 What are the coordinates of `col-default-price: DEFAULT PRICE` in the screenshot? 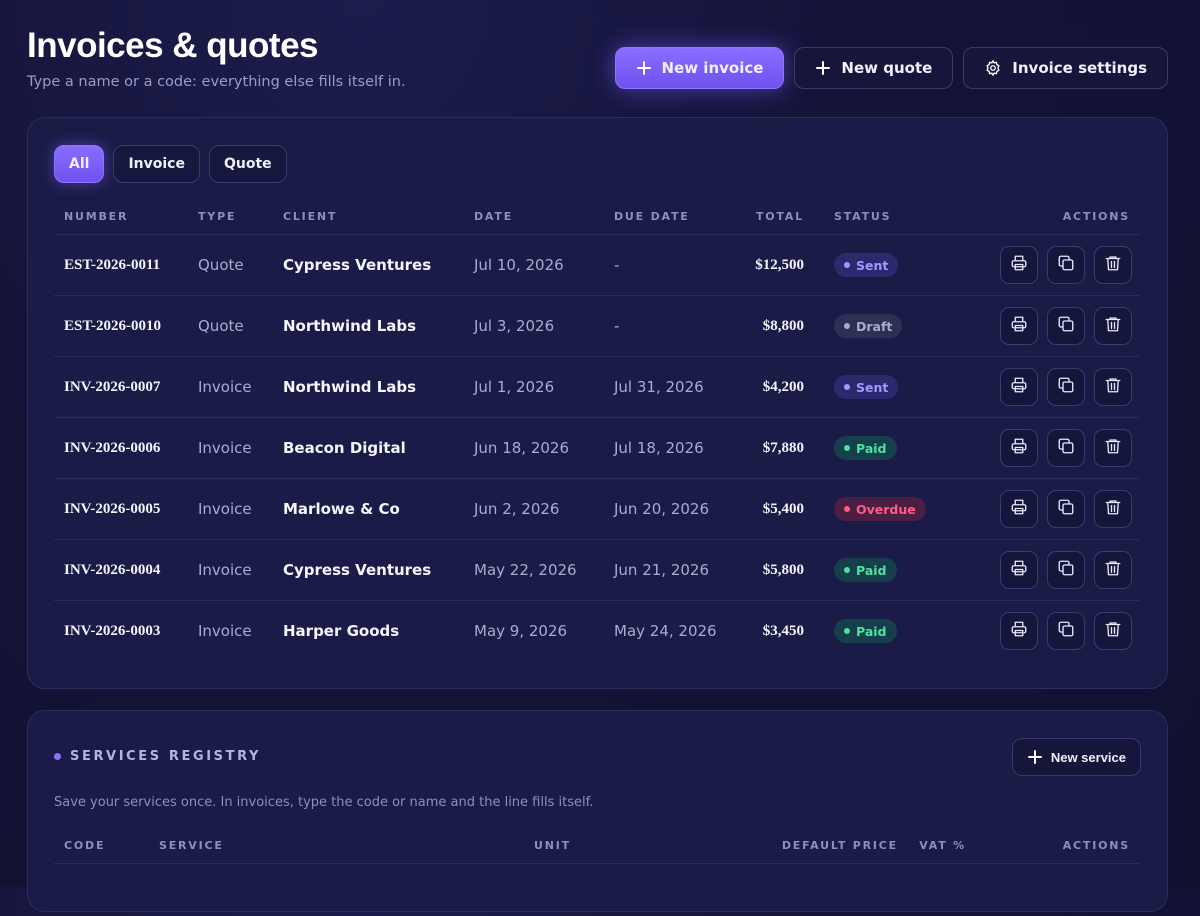 It's located at (823, 845).